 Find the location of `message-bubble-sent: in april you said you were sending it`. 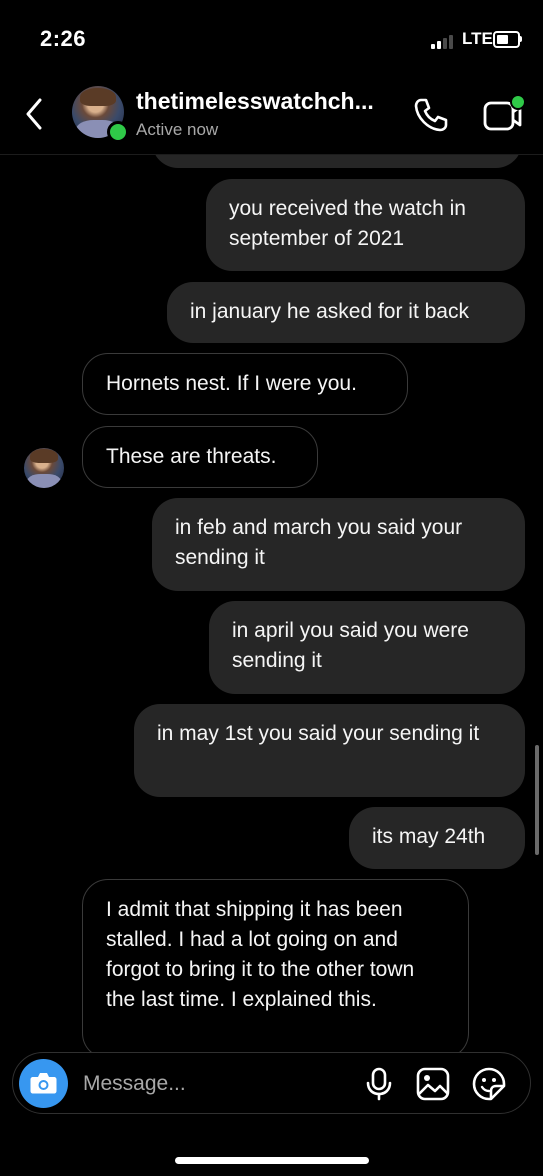

message-bubble-sent: in april you said you were sending it is located at coordinates (367, 647).